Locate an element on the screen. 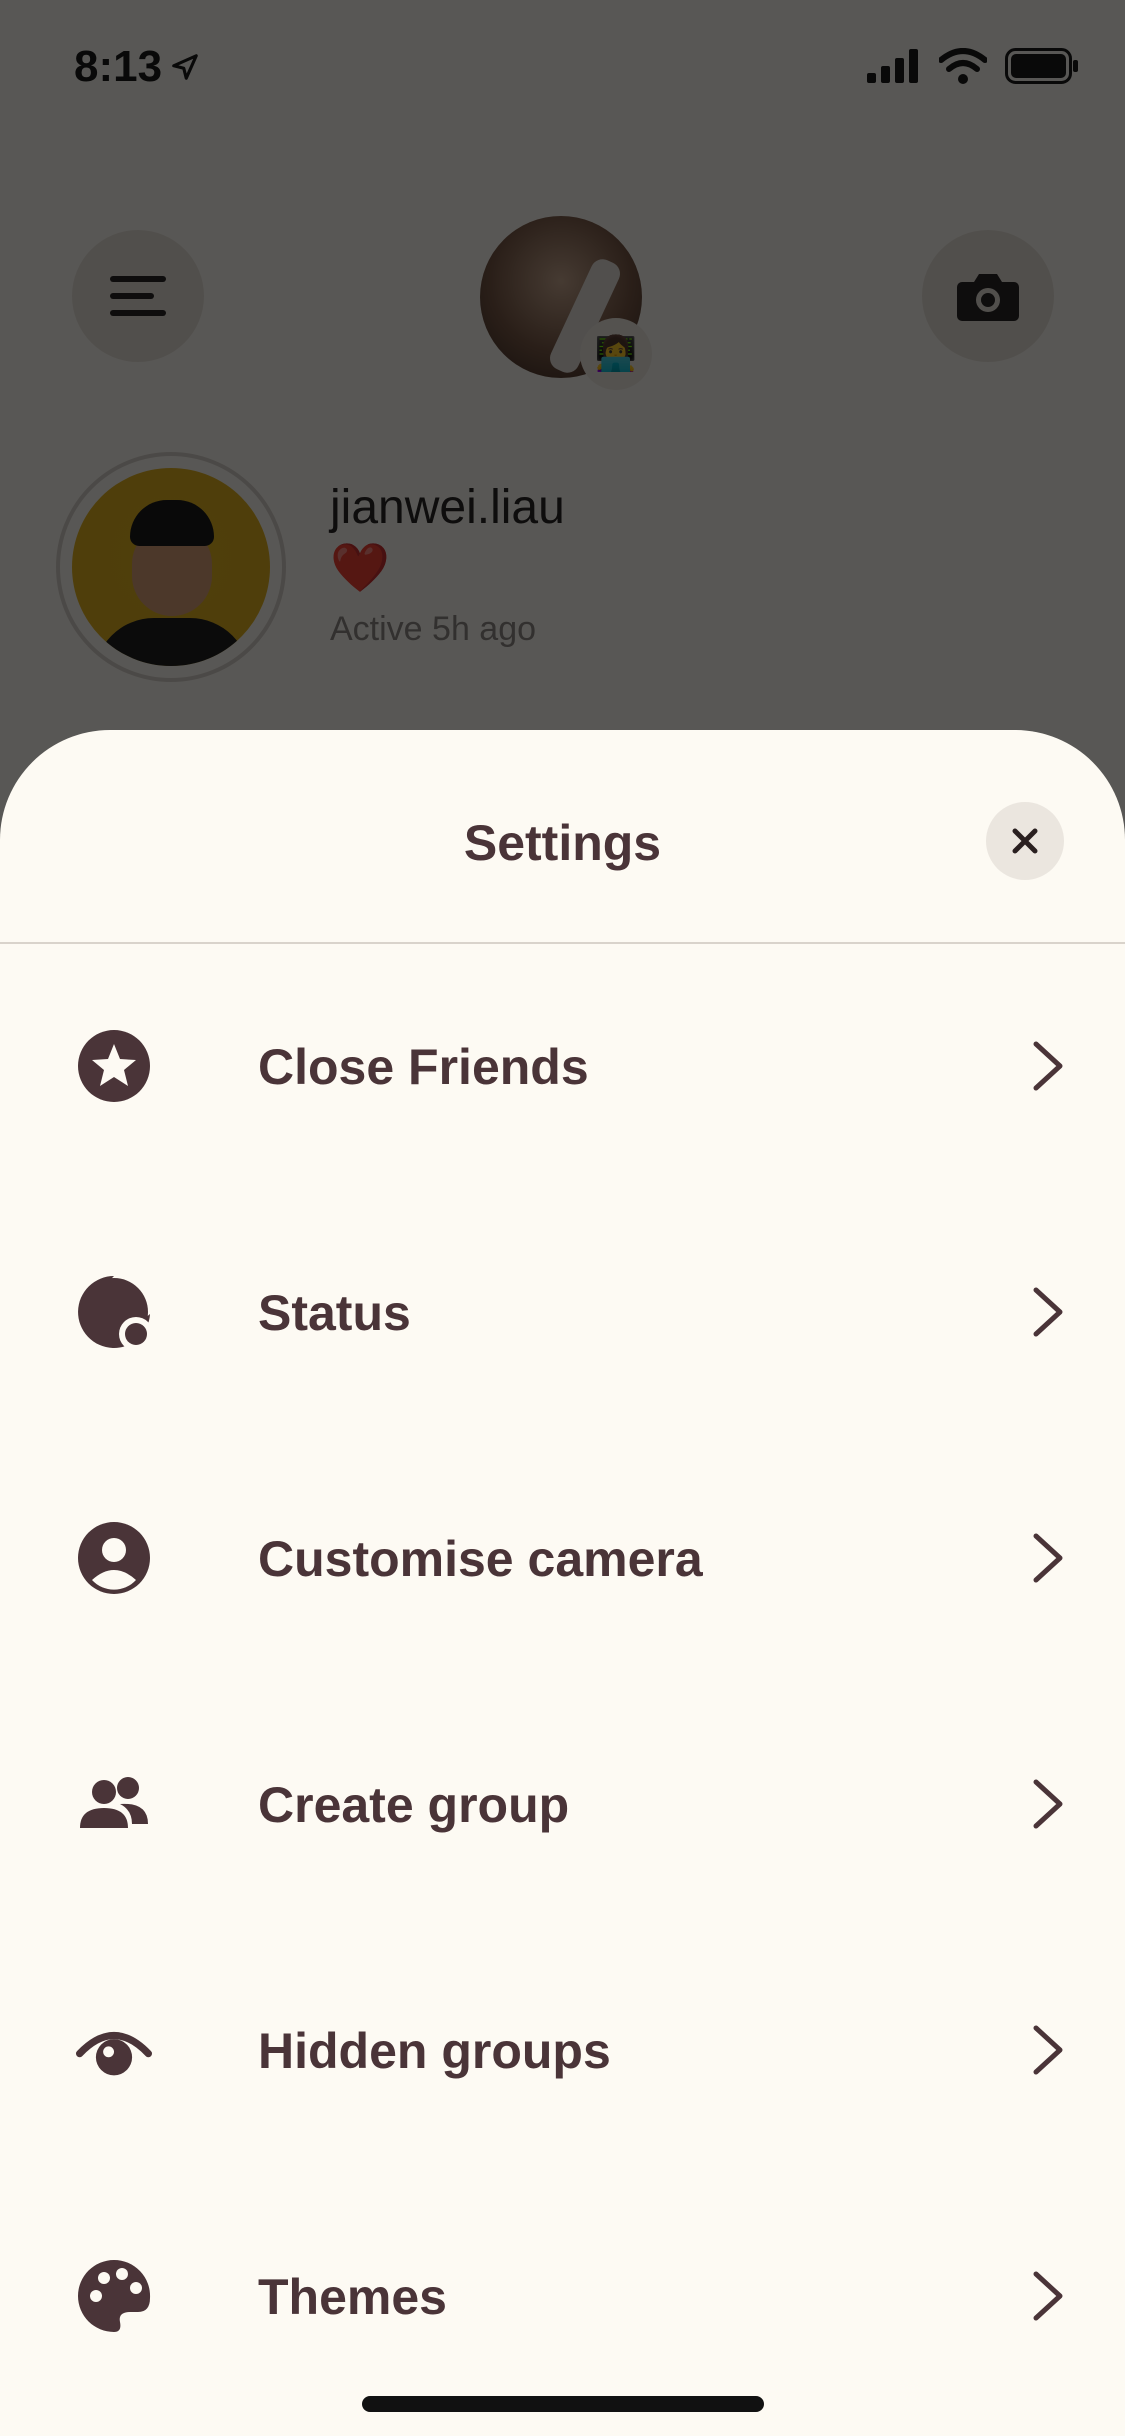 Image resolution: width=1125 pixels, height=2436 pixels. settings-item-hidden-groups: Hidden groups is located at coordinates (562, 2049).